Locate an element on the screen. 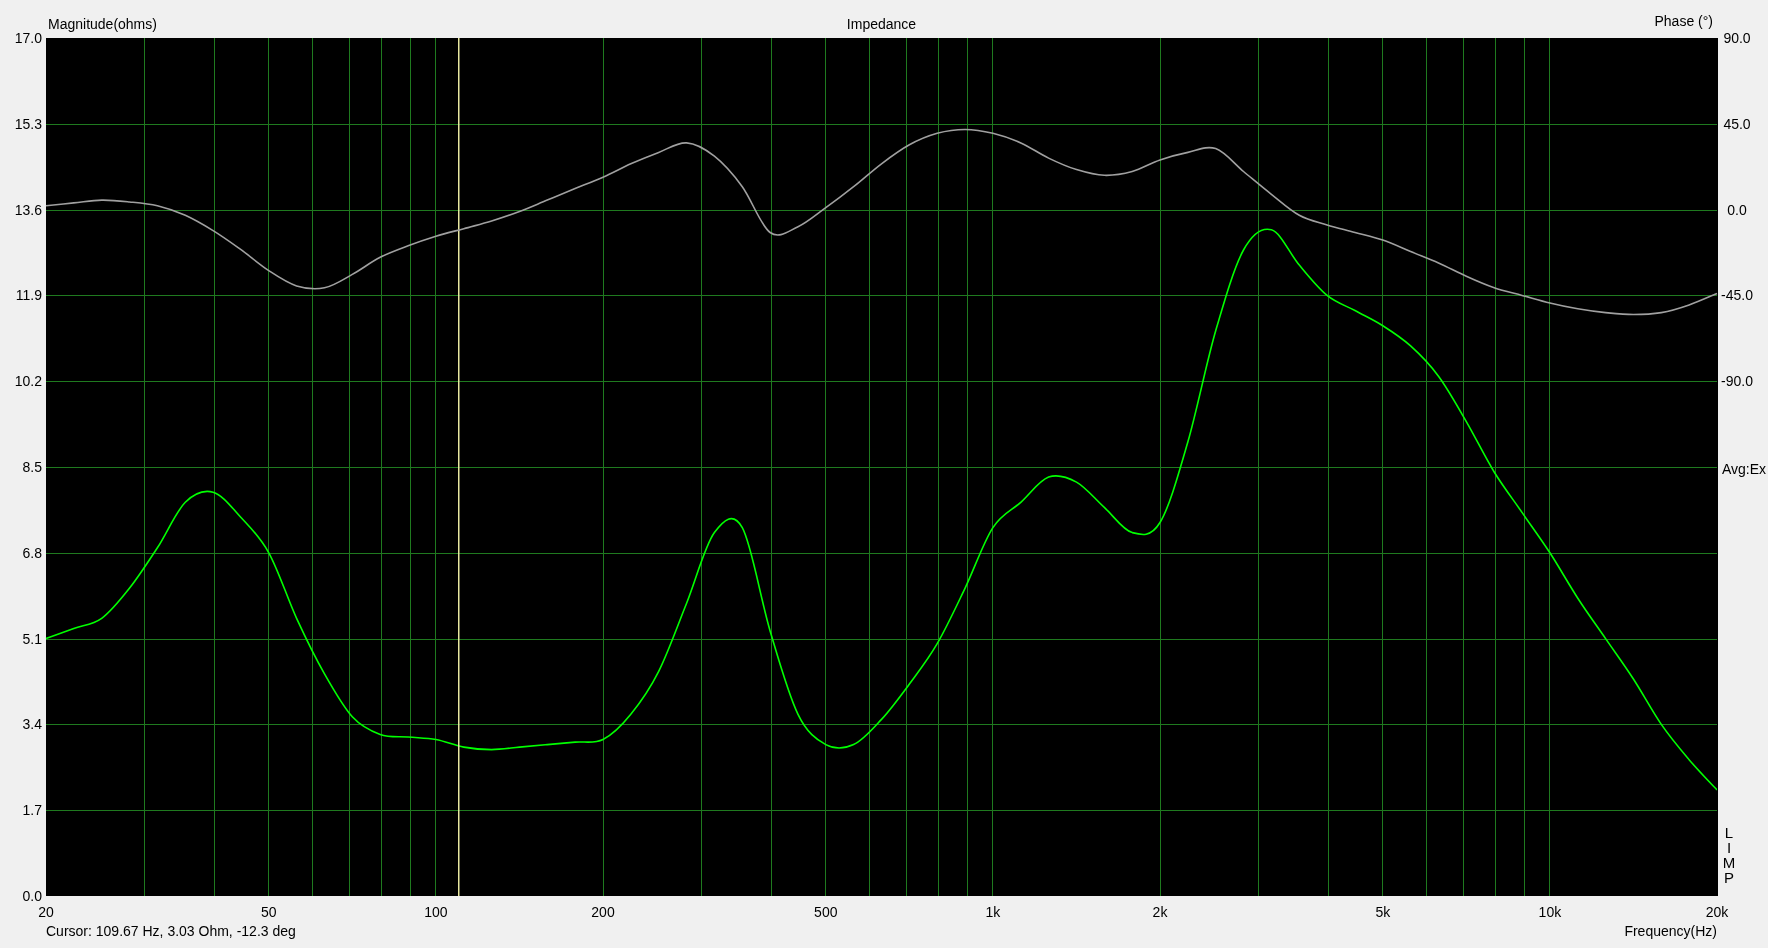 This screenshot has width=1768, height=948. x-tick-label: 20k is located at coordinates (1717, 912).